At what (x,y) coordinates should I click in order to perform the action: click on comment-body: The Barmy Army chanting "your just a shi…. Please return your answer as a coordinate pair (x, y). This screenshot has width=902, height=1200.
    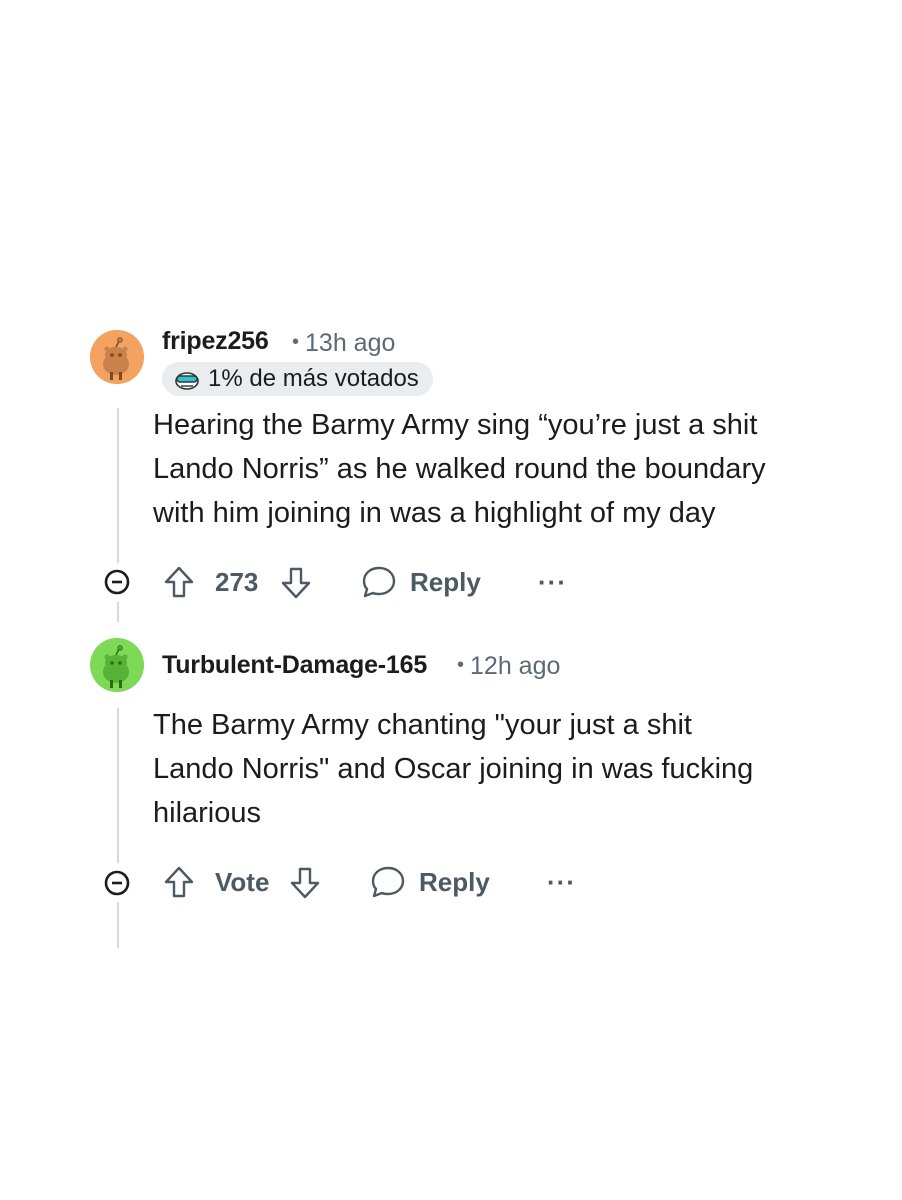
    Looking at the image, I should click on (453, 769).